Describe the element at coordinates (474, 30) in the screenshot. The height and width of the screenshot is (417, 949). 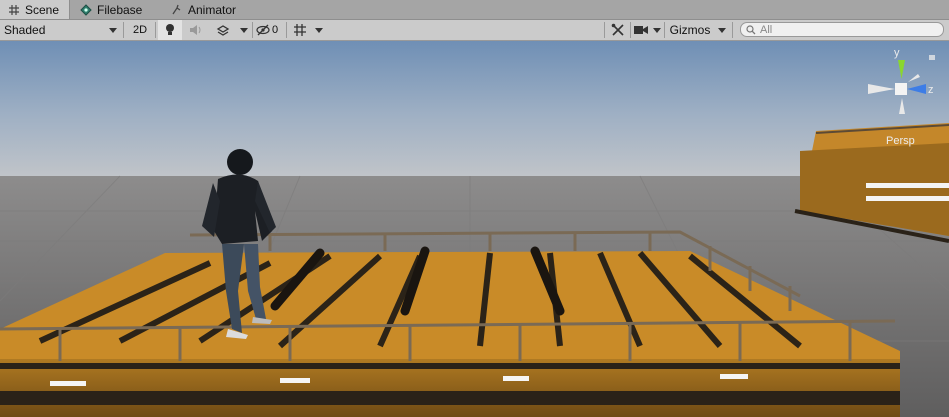
I see `scene-toolbar: Shaded 2D 0 Gizmos All` at that location.